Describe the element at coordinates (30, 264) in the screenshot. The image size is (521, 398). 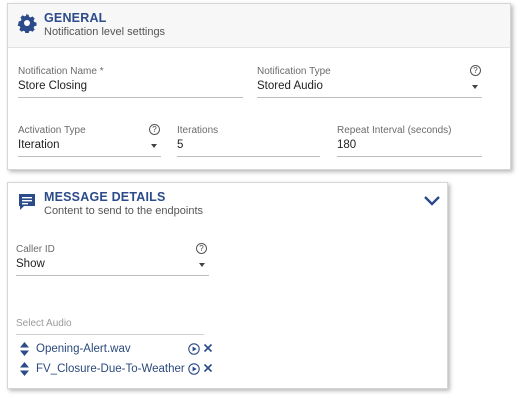
I see `caller-id-value: Show` at that location.